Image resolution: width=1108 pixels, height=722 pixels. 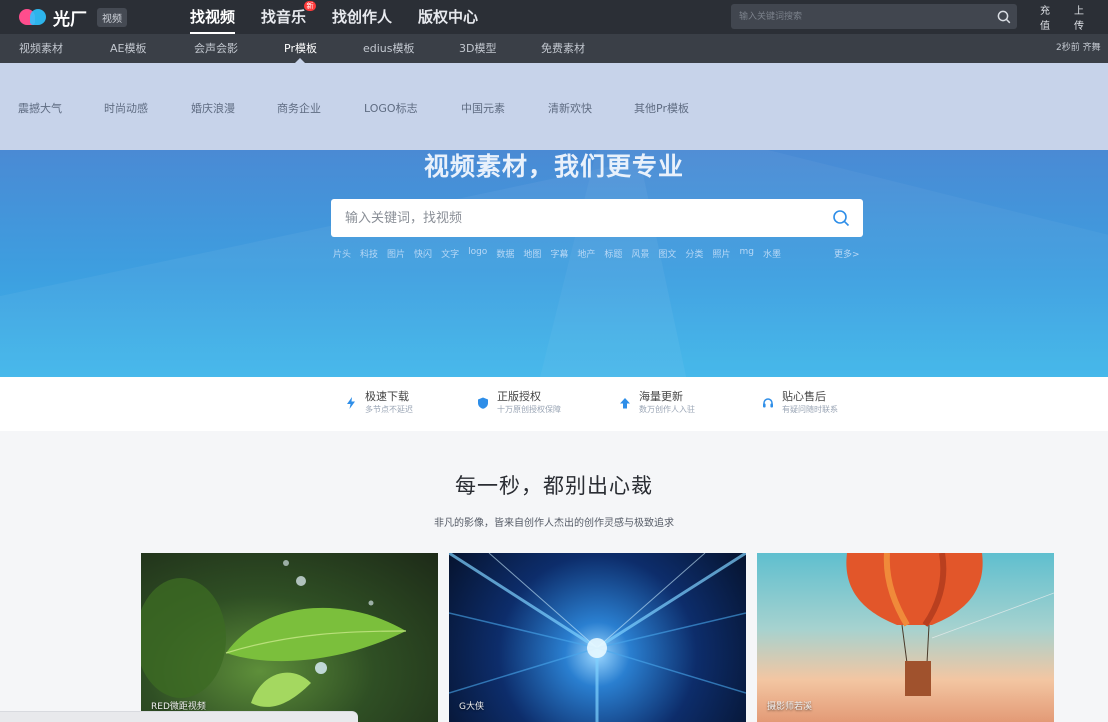 What do you see at coordinates (274, 633) in the screenshot?
I see `leaf-dewdrop-illustration` at bounding box center [274, 633].